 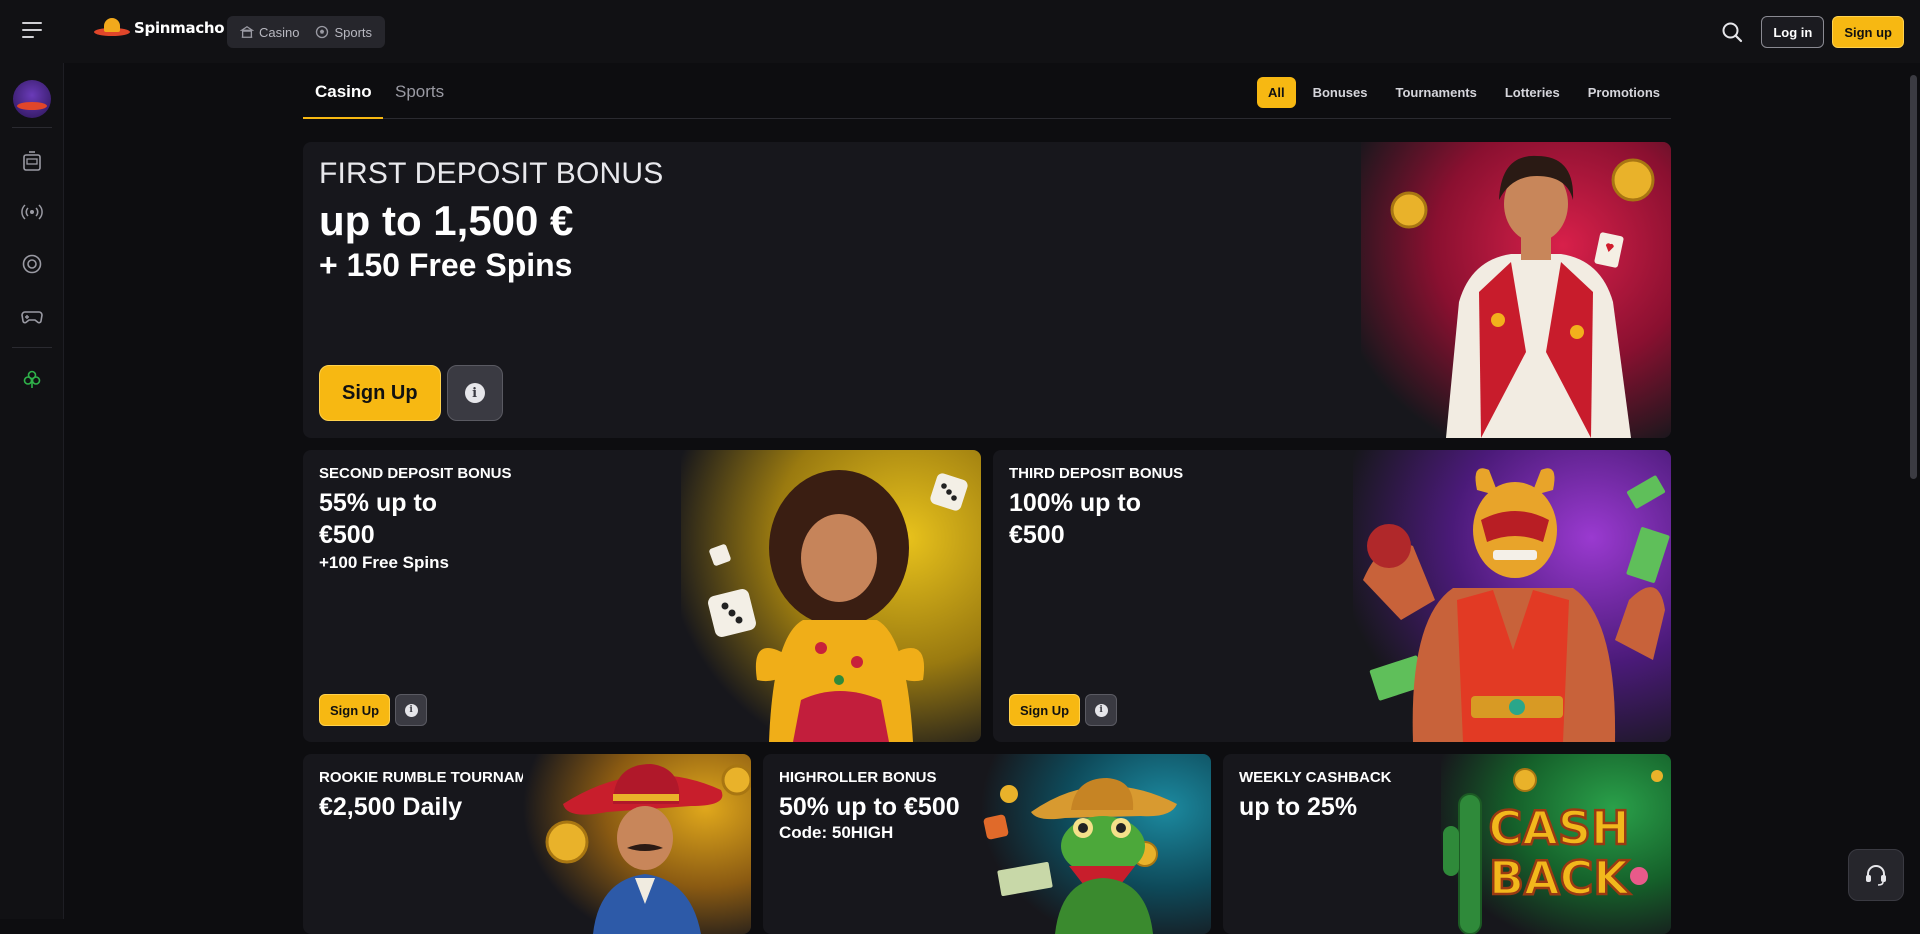 I want to click on support-chat-button, so click(x=1876, y=875).